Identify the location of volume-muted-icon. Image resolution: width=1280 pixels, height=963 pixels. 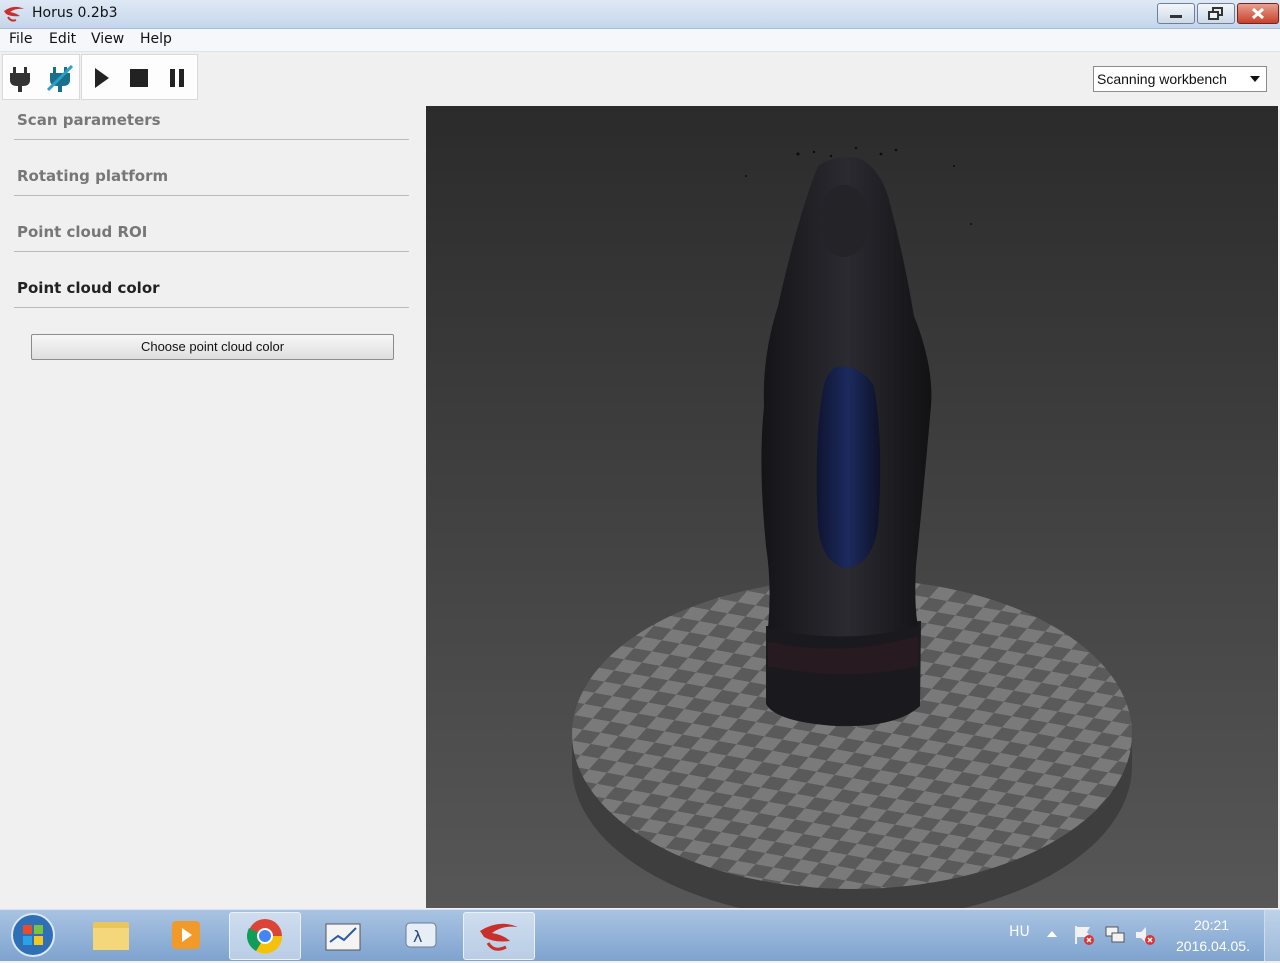
(1145, 935).